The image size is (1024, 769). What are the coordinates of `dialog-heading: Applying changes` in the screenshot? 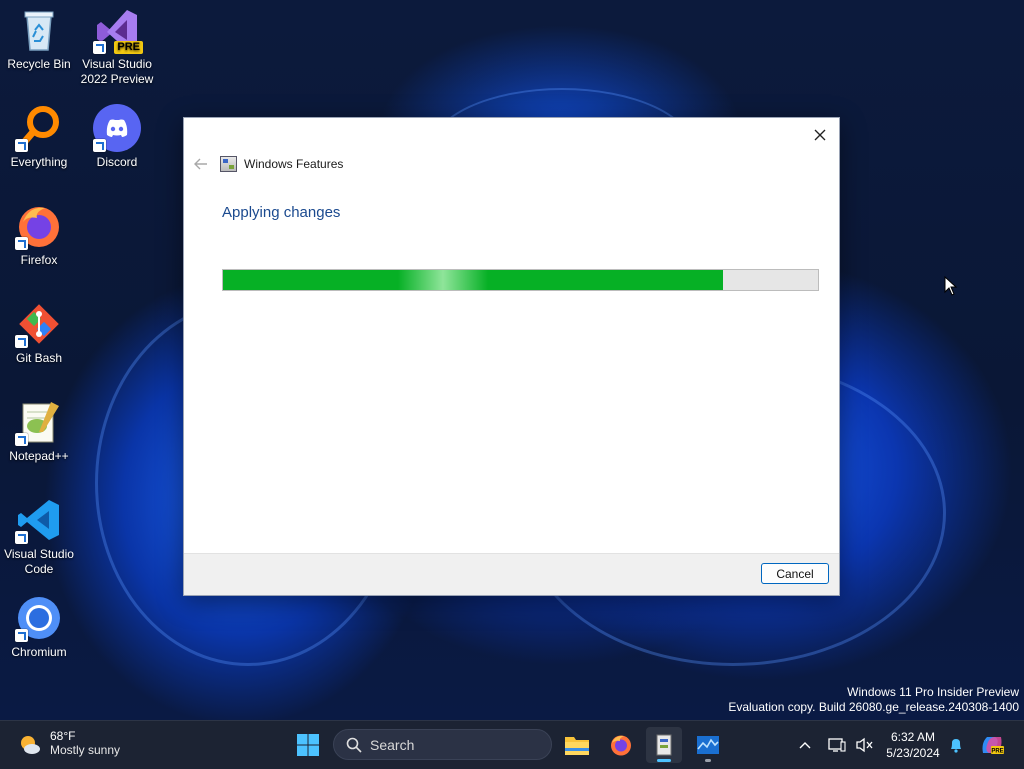 It's located at (281, 212).